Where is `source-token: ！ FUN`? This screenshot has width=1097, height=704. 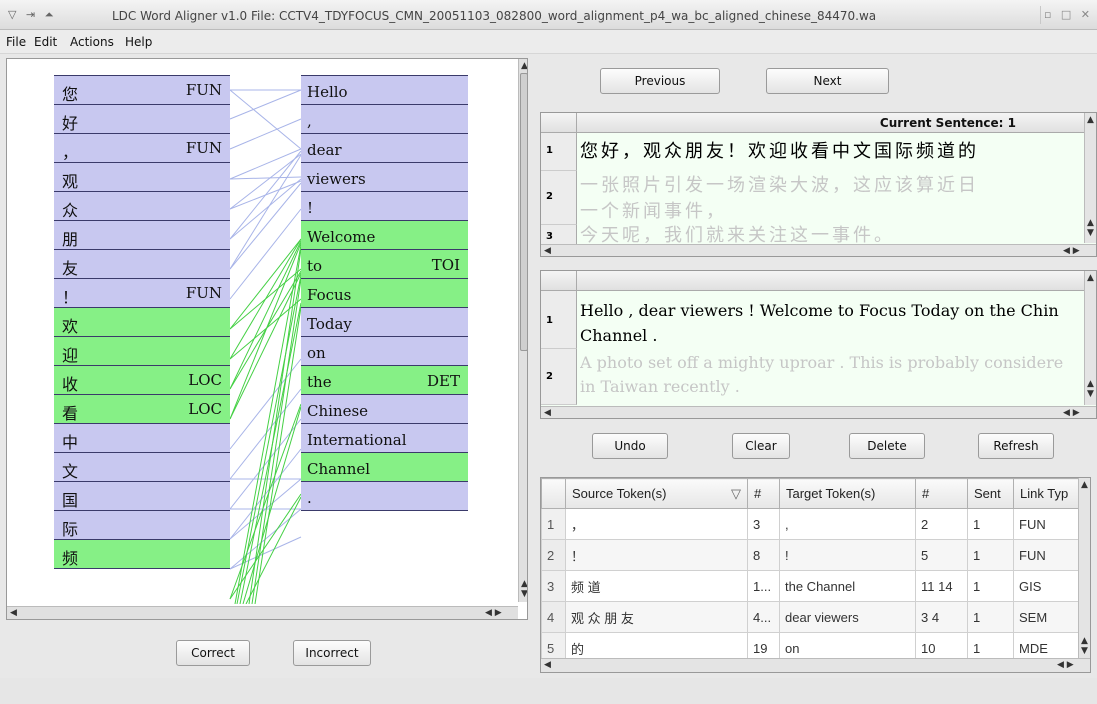 source-token: ！ FUN is located at coordinates (142, 293).